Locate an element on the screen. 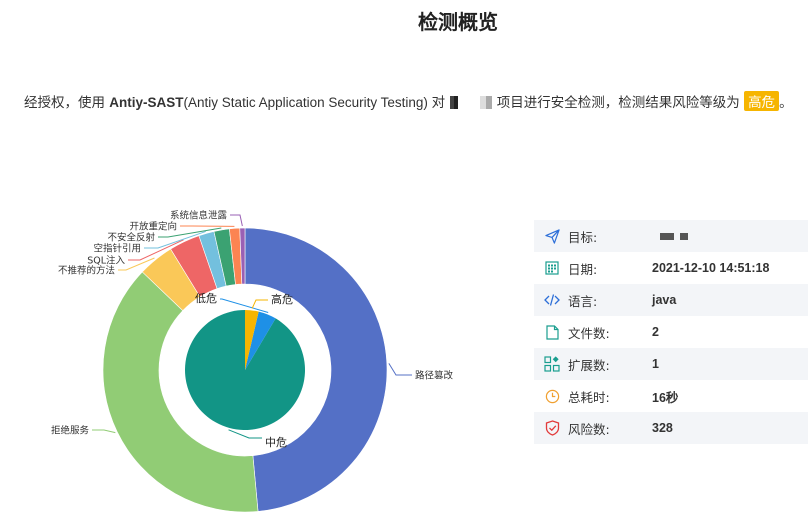 The height and width of the screenshot is (532, 808). severity-pie is located at coordinates (245, 370).